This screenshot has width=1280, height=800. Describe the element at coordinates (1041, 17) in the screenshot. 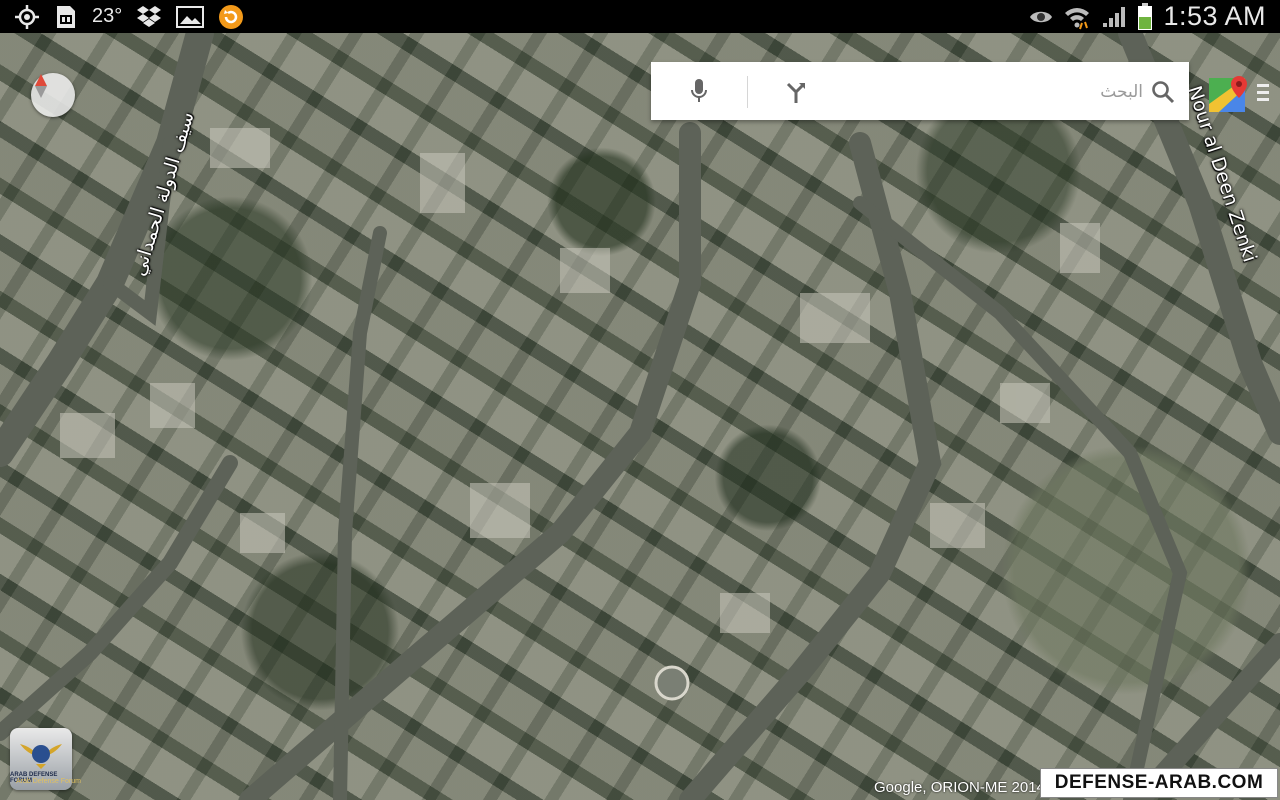

I see `eye-icon` at that location.